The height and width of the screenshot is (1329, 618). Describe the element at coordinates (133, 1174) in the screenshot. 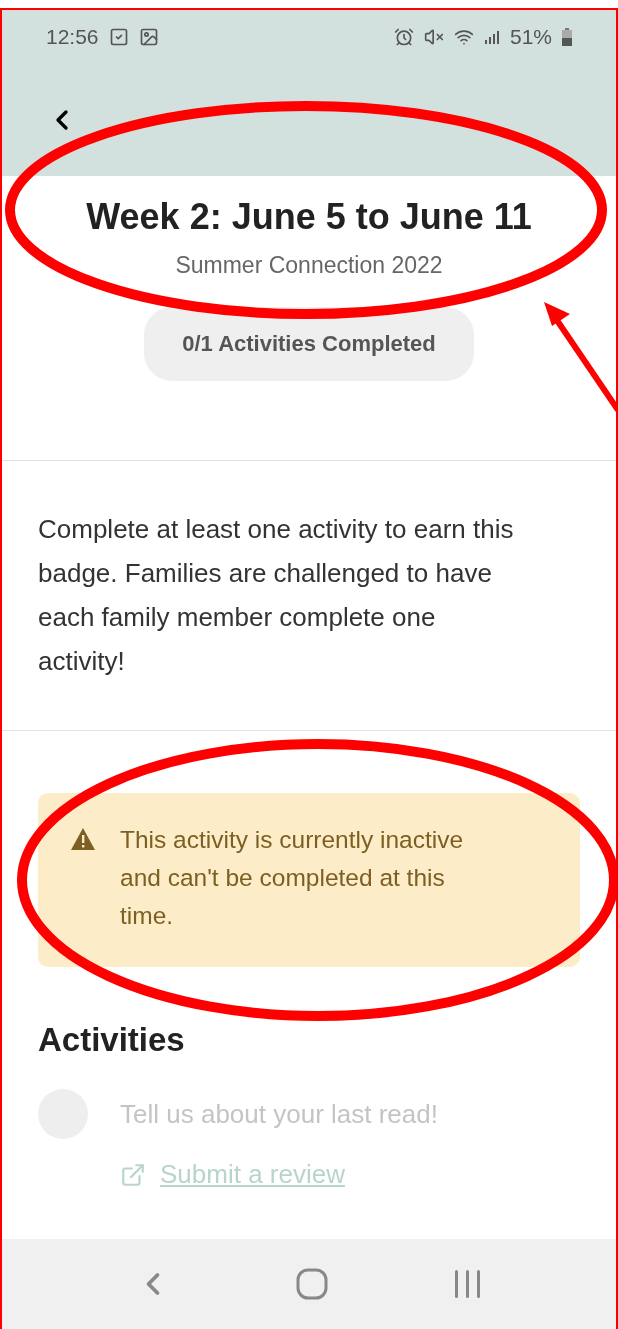

I see `external-link-icon` at that location.